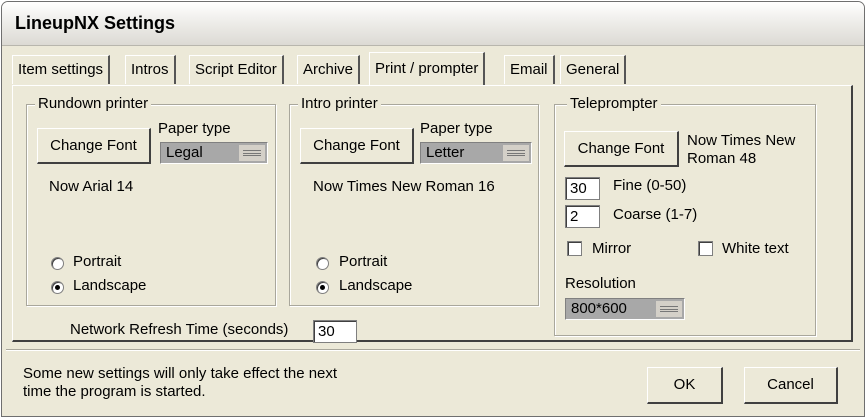  What do you see at coordinates (94, 146) in the screenshot?
I see `rundown-change-font-button: Change Font` at bounding box center [94, 146].